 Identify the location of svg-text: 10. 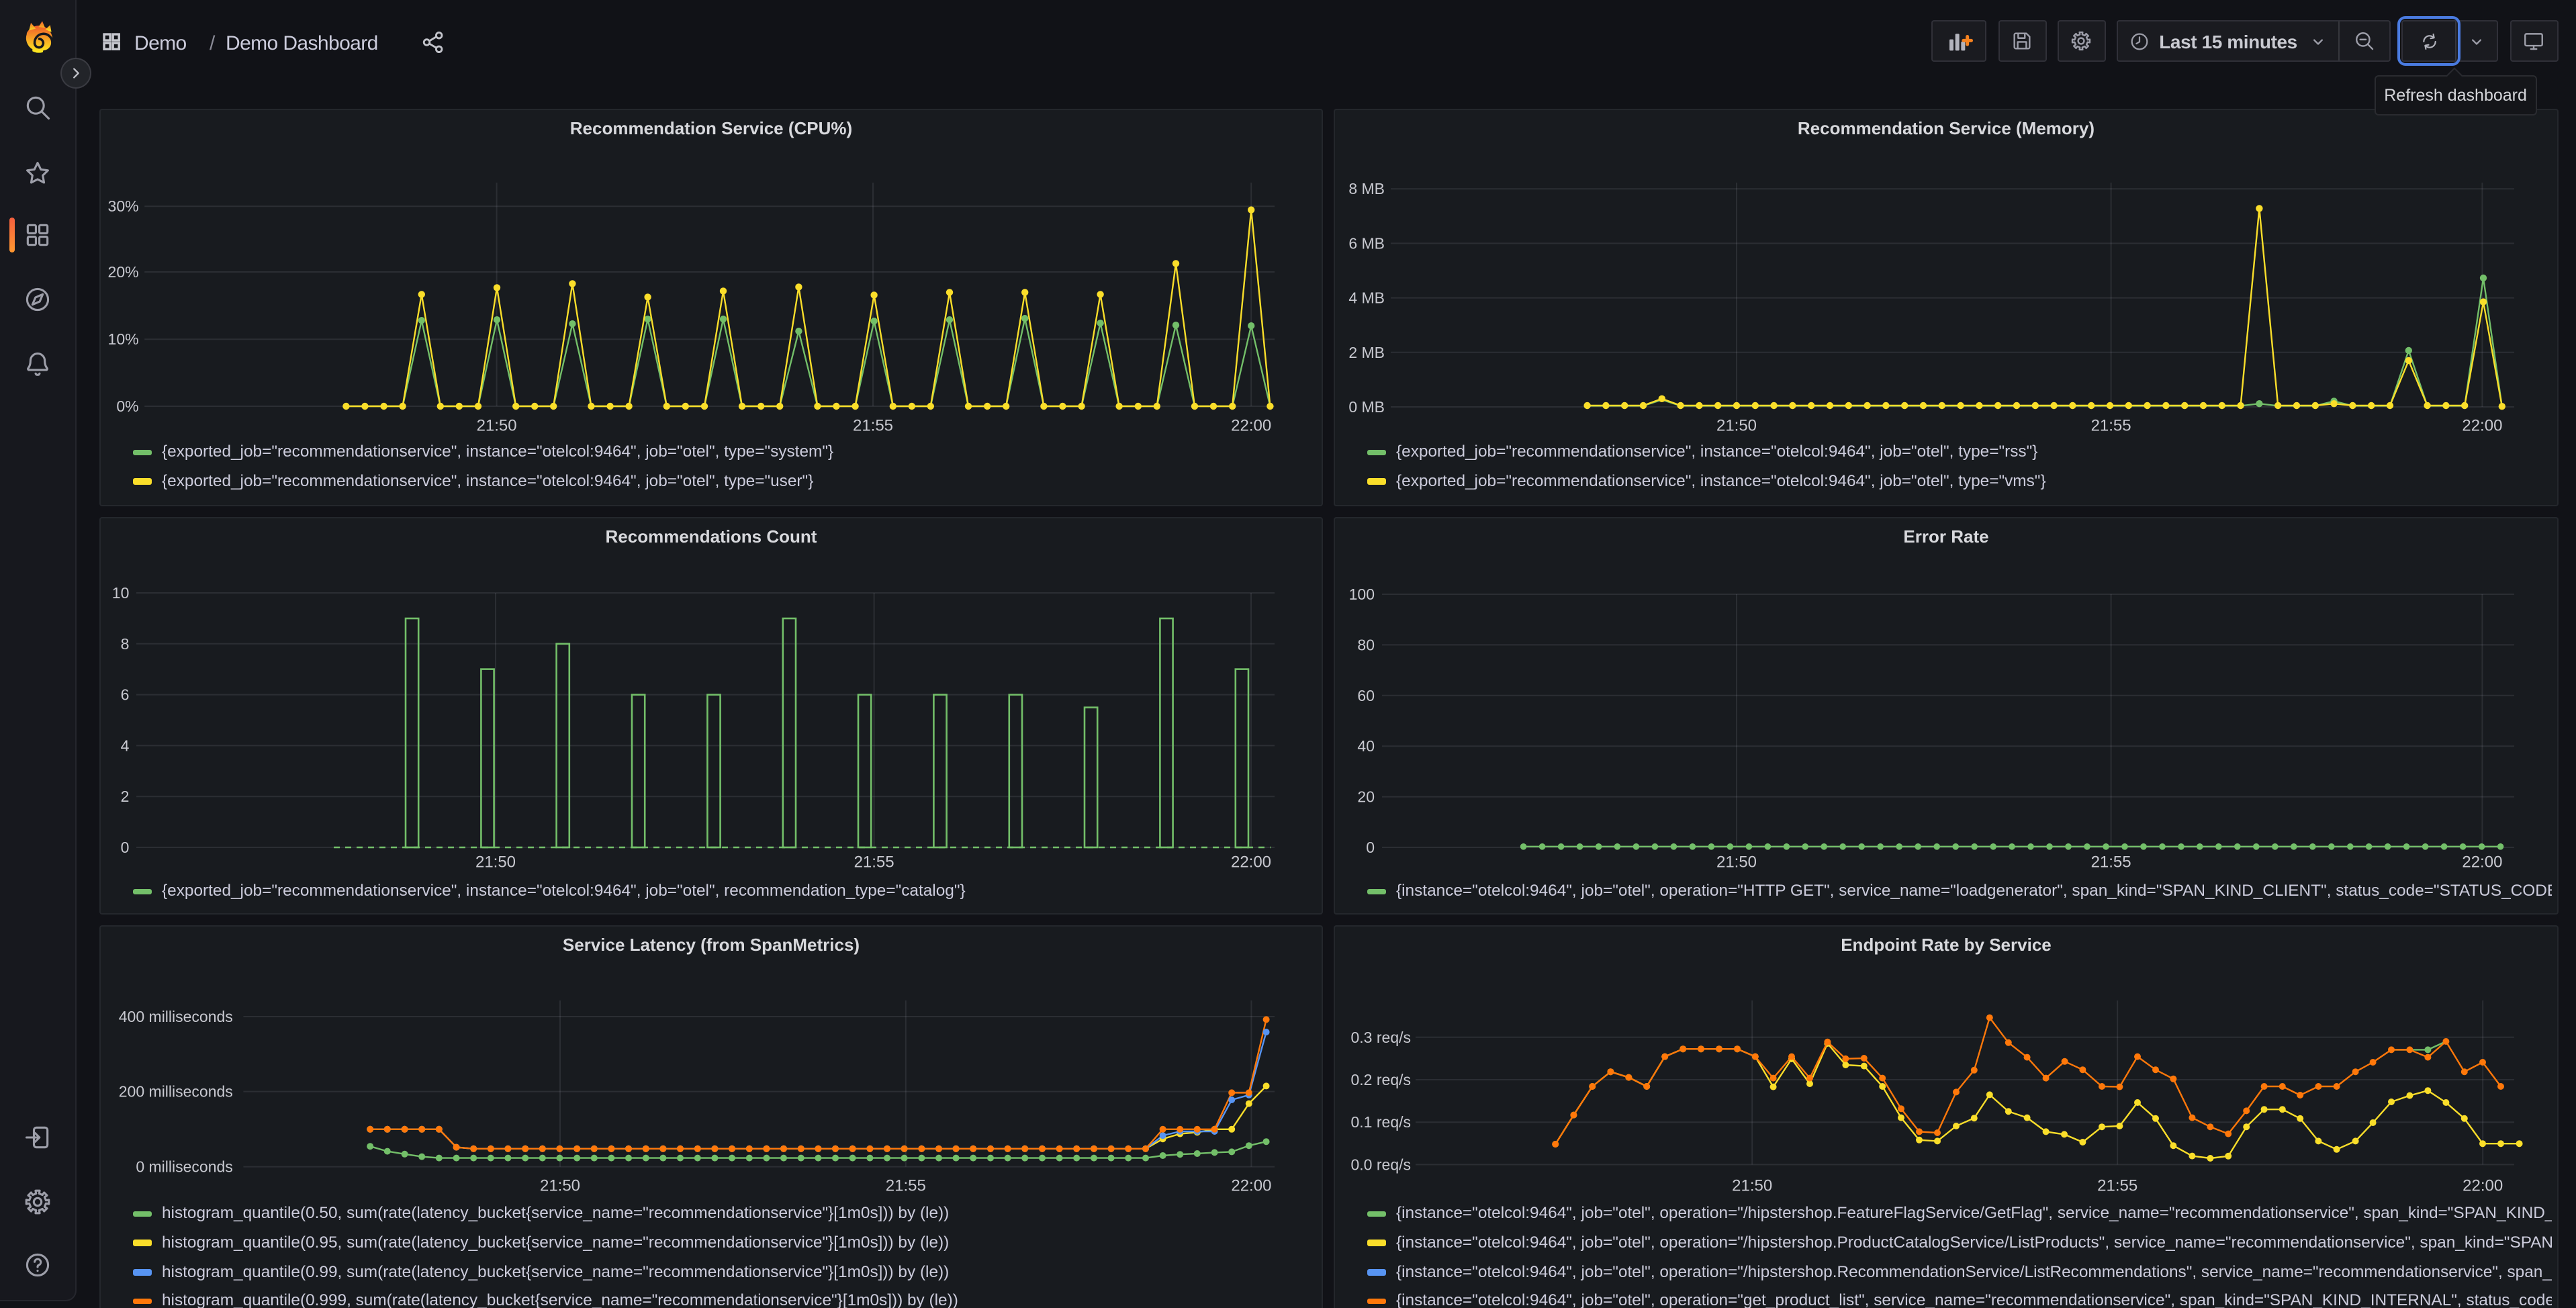
(121, 593).